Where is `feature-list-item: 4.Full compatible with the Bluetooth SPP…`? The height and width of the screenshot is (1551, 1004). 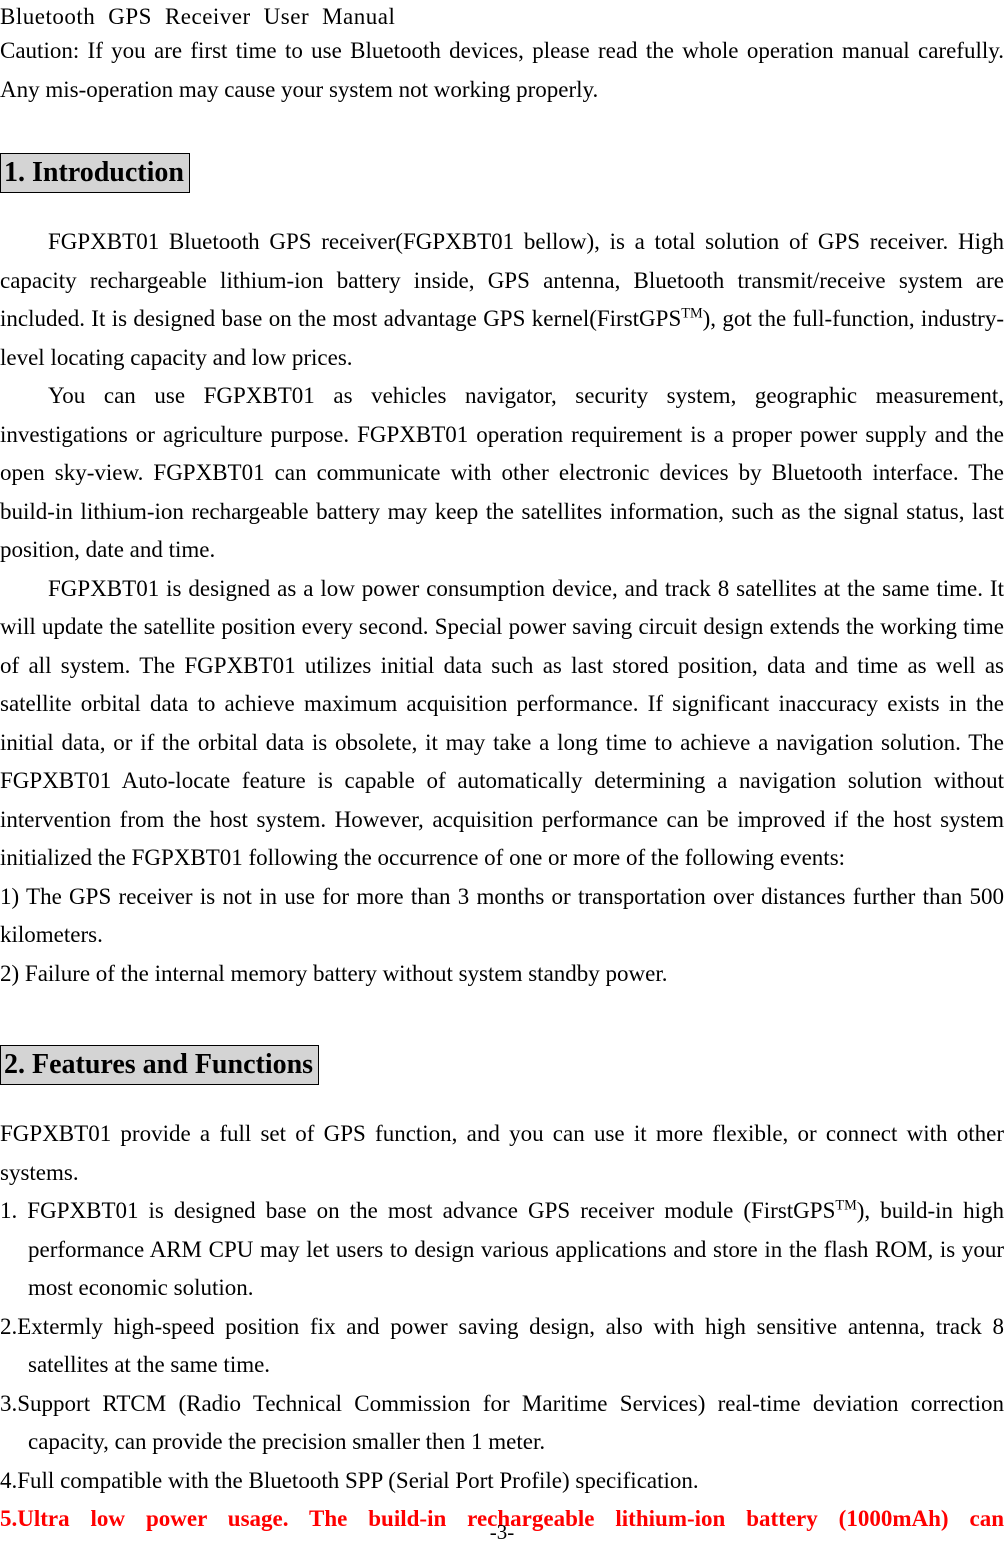
feature-list-item: 4.Full compatible with the Bluetooth SPP… is located at coordinates (502, 1481).